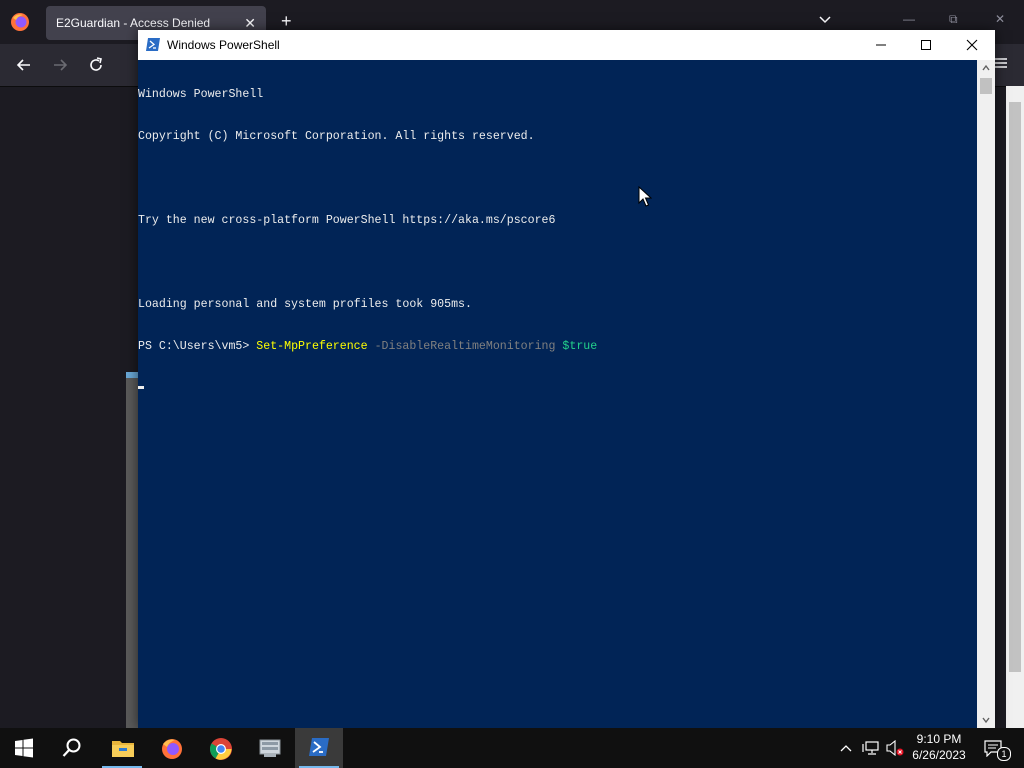  What do you see at coordinates (909, 19) in the screenshot?
I see `browser-minimize-button: —` at bounding box center [909, 19].